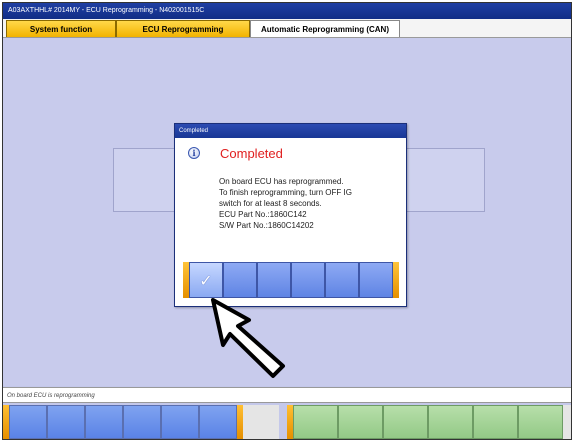 The height and width of the screenshot is (442, 574). Describe the element at coordinates (281, 181) in the screenshot. I see `message-line: On board ECU has reprogrammed.` at that location.